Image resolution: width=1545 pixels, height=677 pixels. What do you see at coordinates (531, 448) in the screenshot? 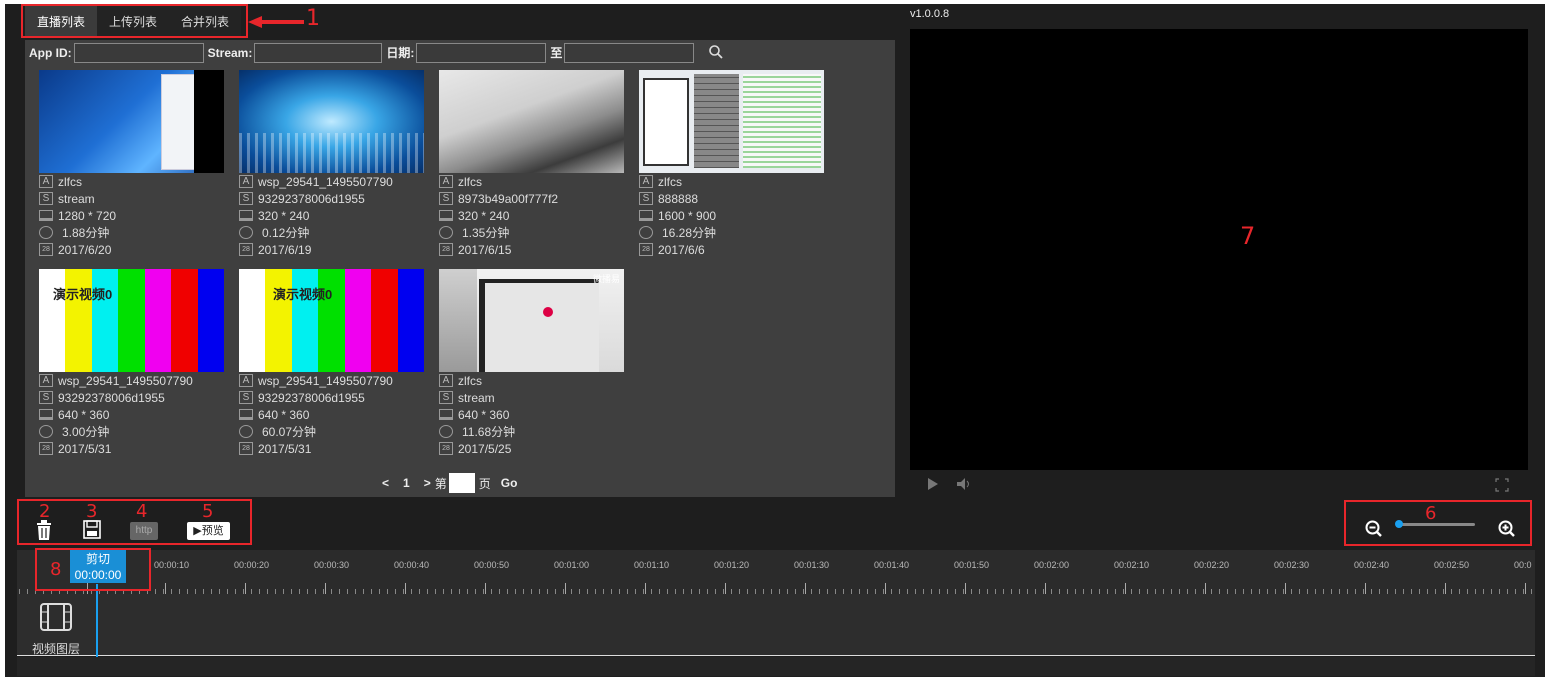
I see `card-date-row: 28 2017/5/25` at bounding box center [531, 448].